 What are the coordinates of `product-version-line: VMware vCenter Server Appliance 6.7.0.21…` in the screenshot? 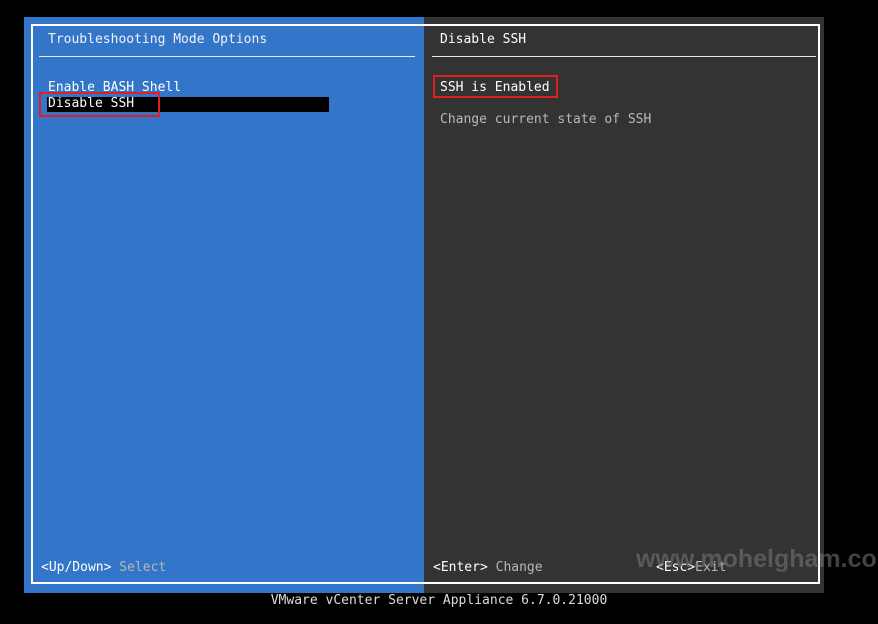 It's located at (439, 600).